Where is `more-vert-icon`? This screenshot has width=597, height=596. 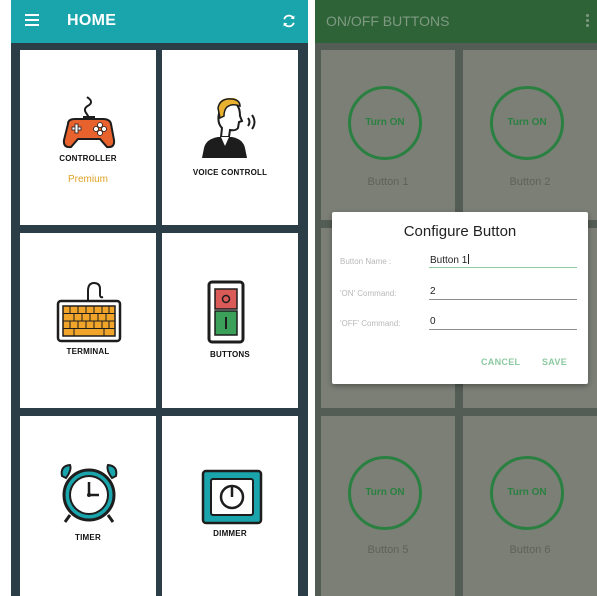
more-vert-icon is located at coordinates (587, 21).